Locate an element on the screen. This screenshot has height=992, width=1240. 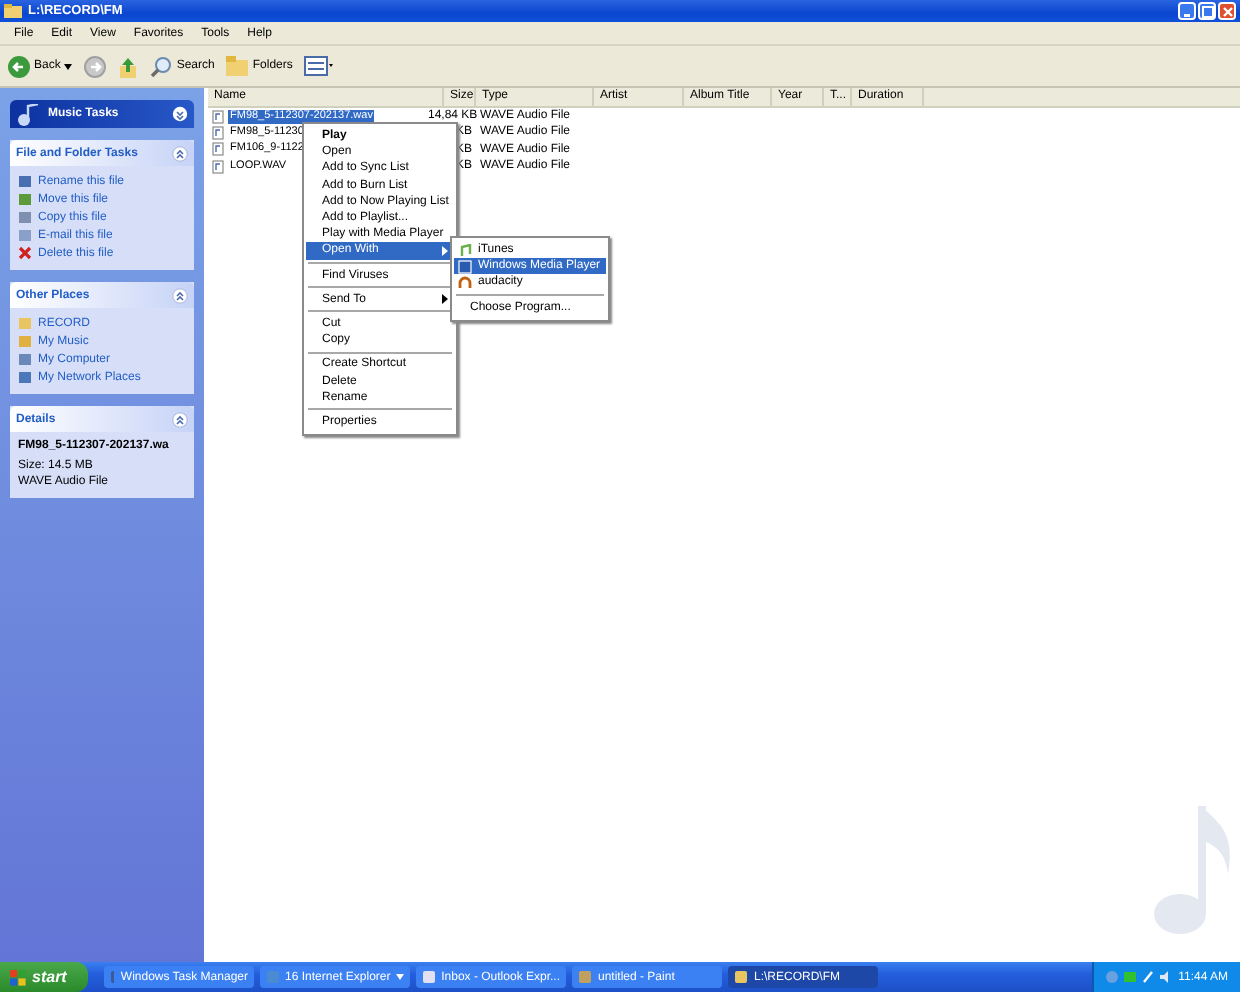
close-button is located at coordinates (1227, 11).